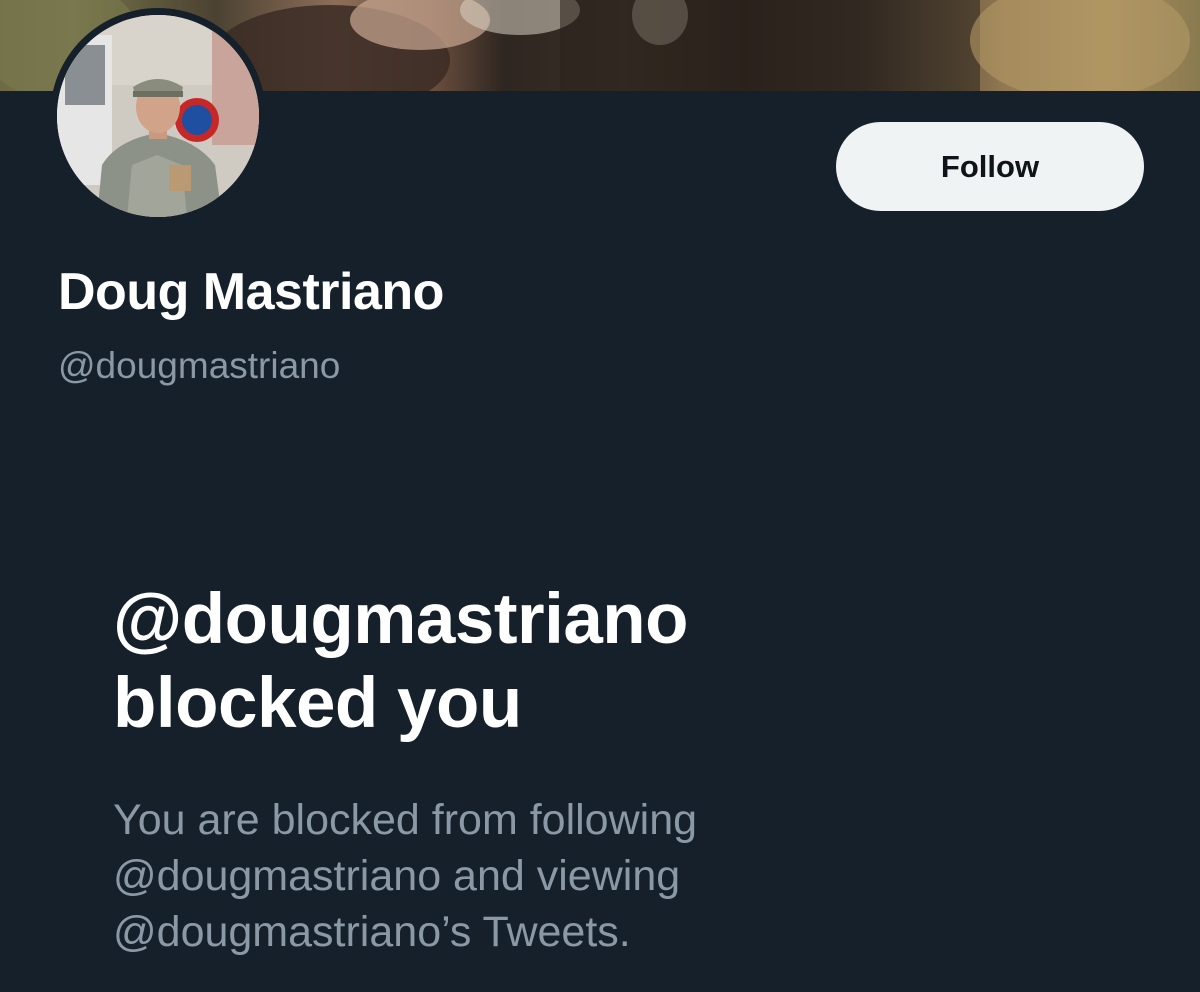 The width and height of the screenshot is (1200, 992). I want to click on blocked-title: @dougmastriano blocked you, so click(563, 662).